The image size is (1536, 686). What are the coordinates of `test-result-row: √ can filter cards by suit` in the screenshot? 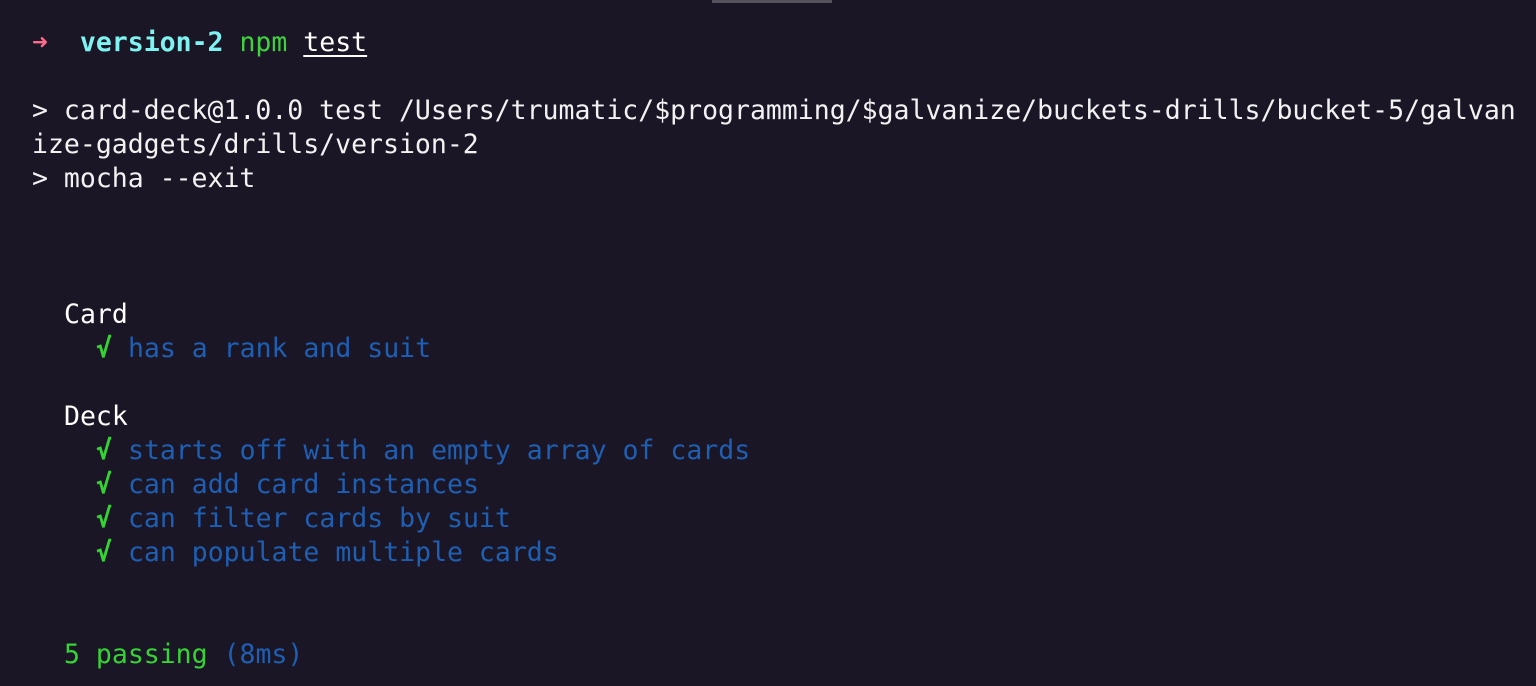 It's located at (303, 519).